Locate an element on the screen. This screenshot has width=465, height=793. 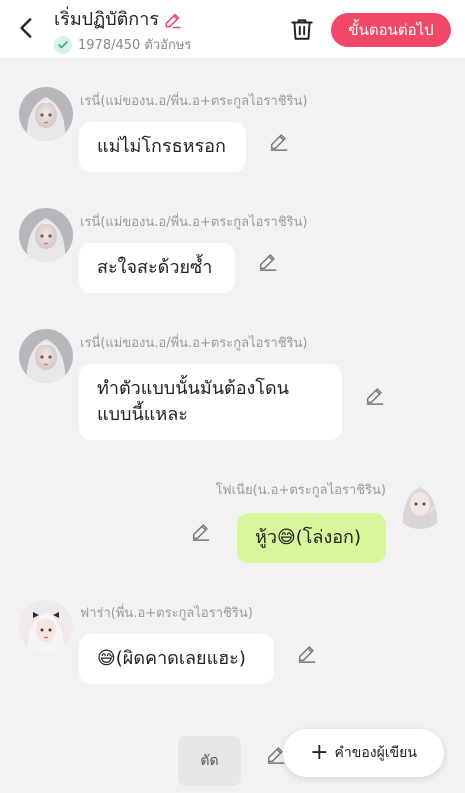
message-bubble: สะใจสะด้วยซ้ำ is located at coordinates (157, 268).